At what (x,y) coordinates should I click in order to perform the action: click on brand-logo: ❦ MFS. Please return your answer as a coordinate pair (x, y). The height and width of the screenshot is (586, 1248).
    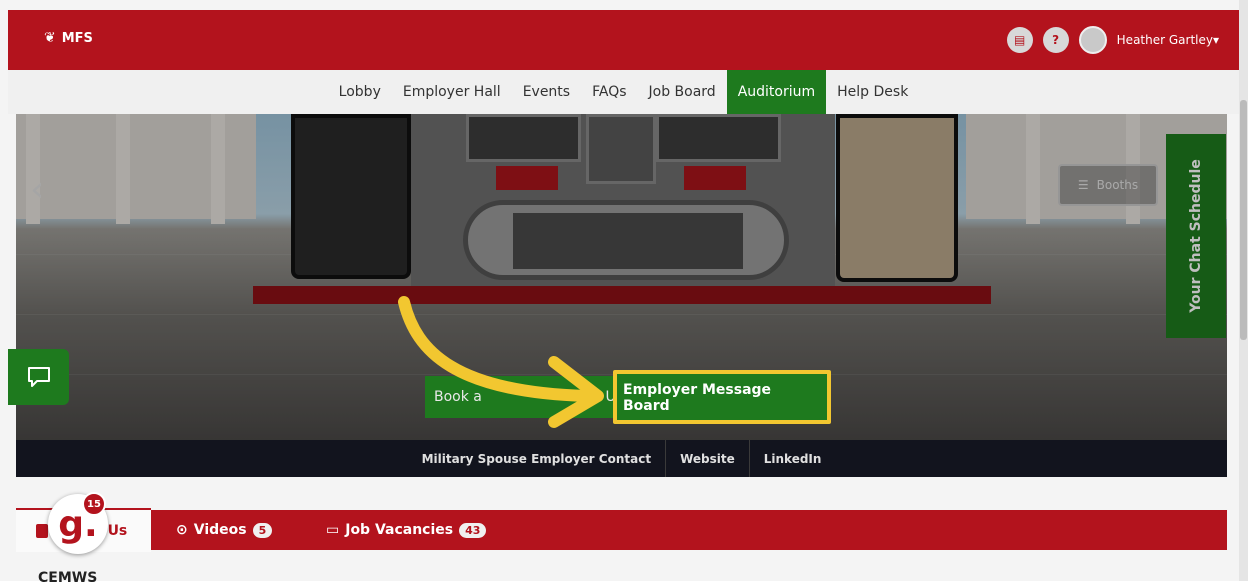
    Looking at the image, I should click on (68, 38).